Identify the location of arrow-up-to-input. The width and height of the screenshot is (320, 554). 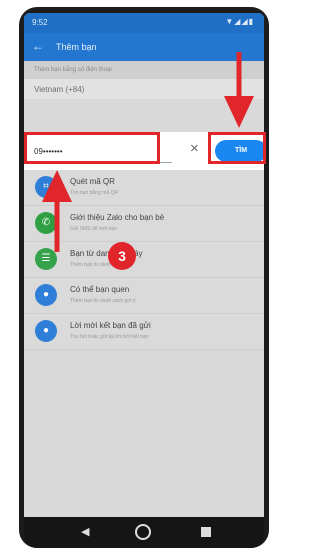
(57, 211).